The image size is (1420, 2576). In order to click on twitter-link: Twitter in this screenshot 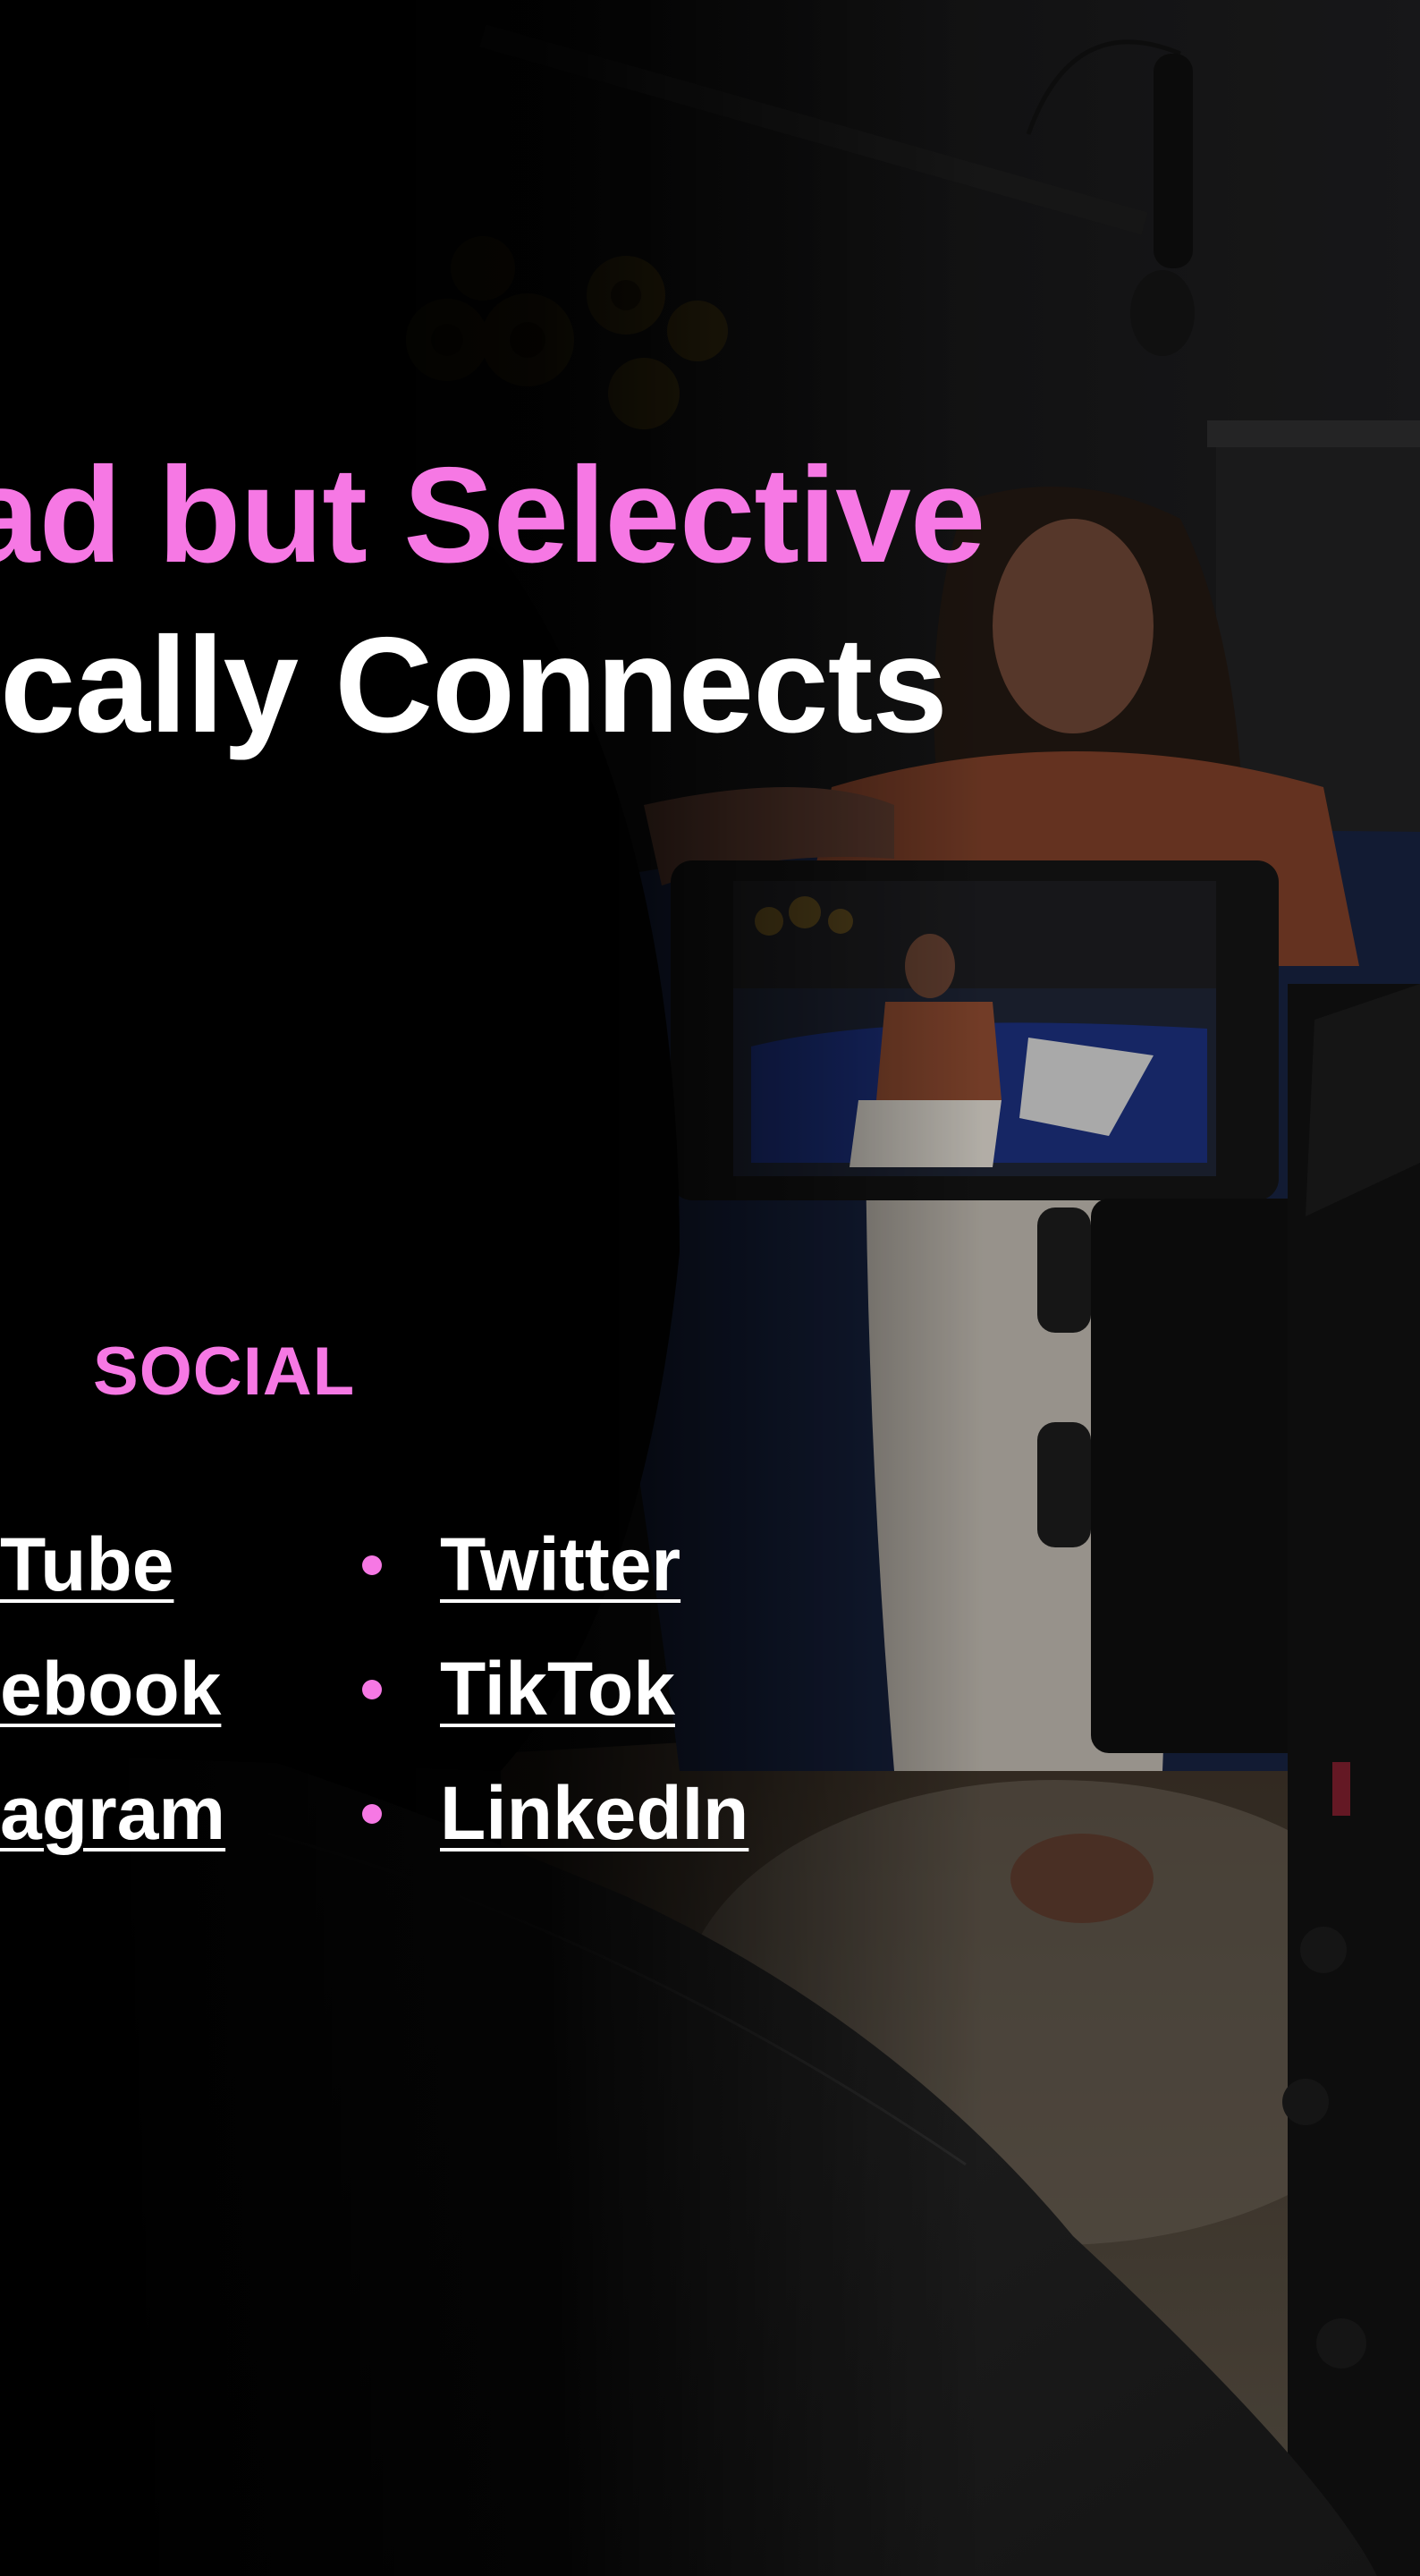, I will do `click(560, 1564)`.